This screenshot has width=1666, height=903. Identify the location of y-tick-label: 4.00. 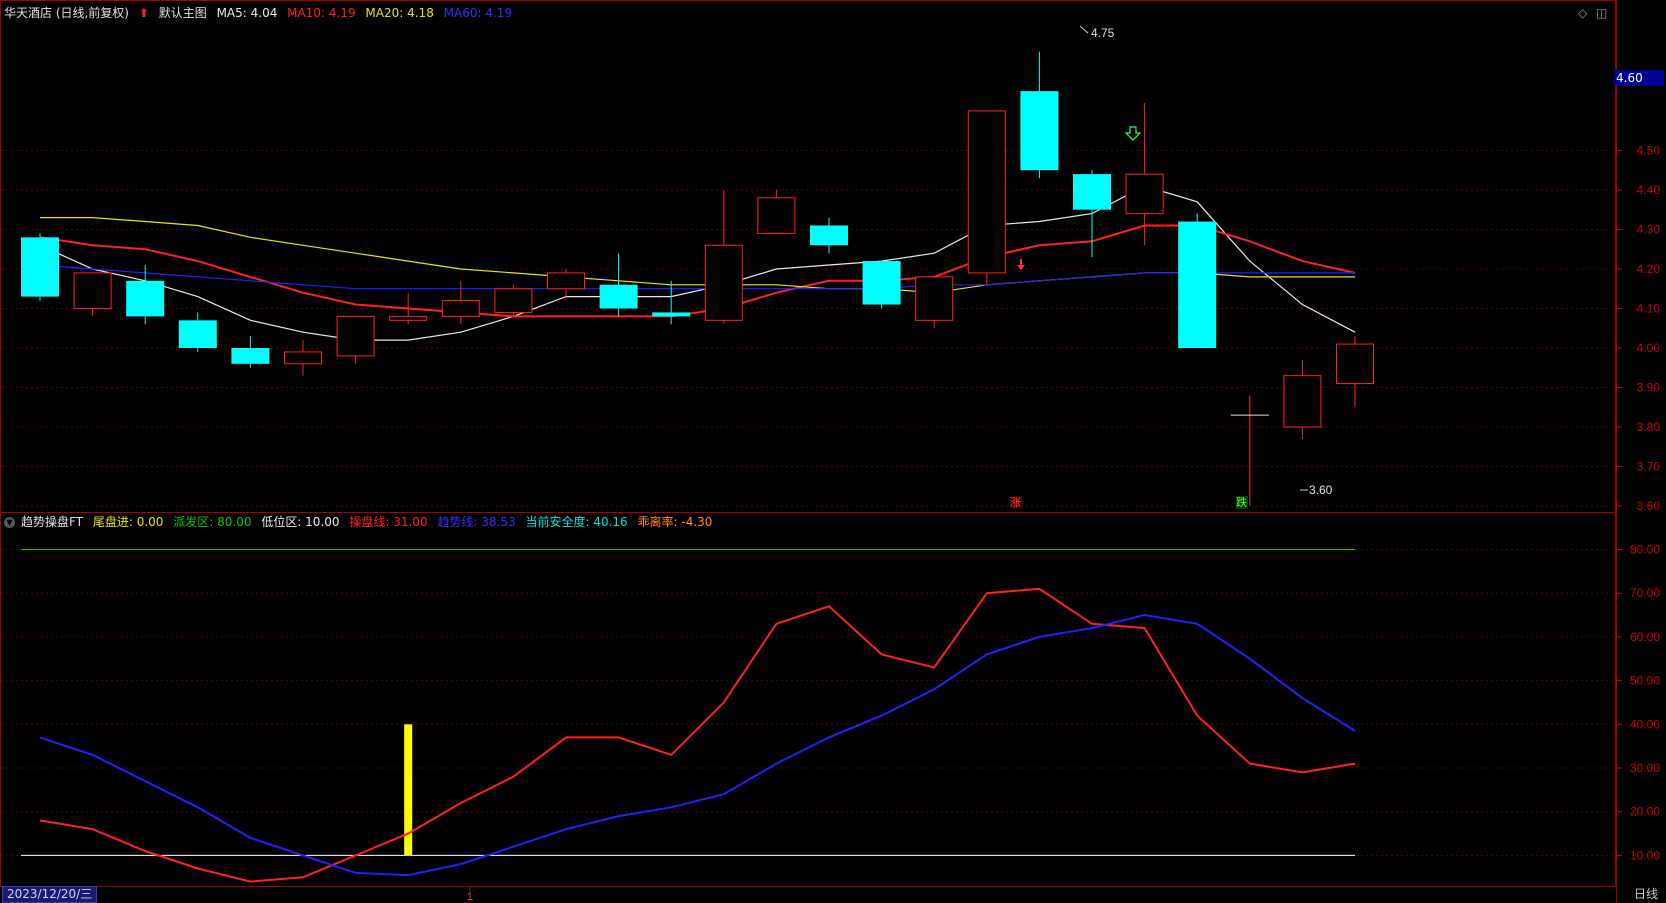
(1649, 348).